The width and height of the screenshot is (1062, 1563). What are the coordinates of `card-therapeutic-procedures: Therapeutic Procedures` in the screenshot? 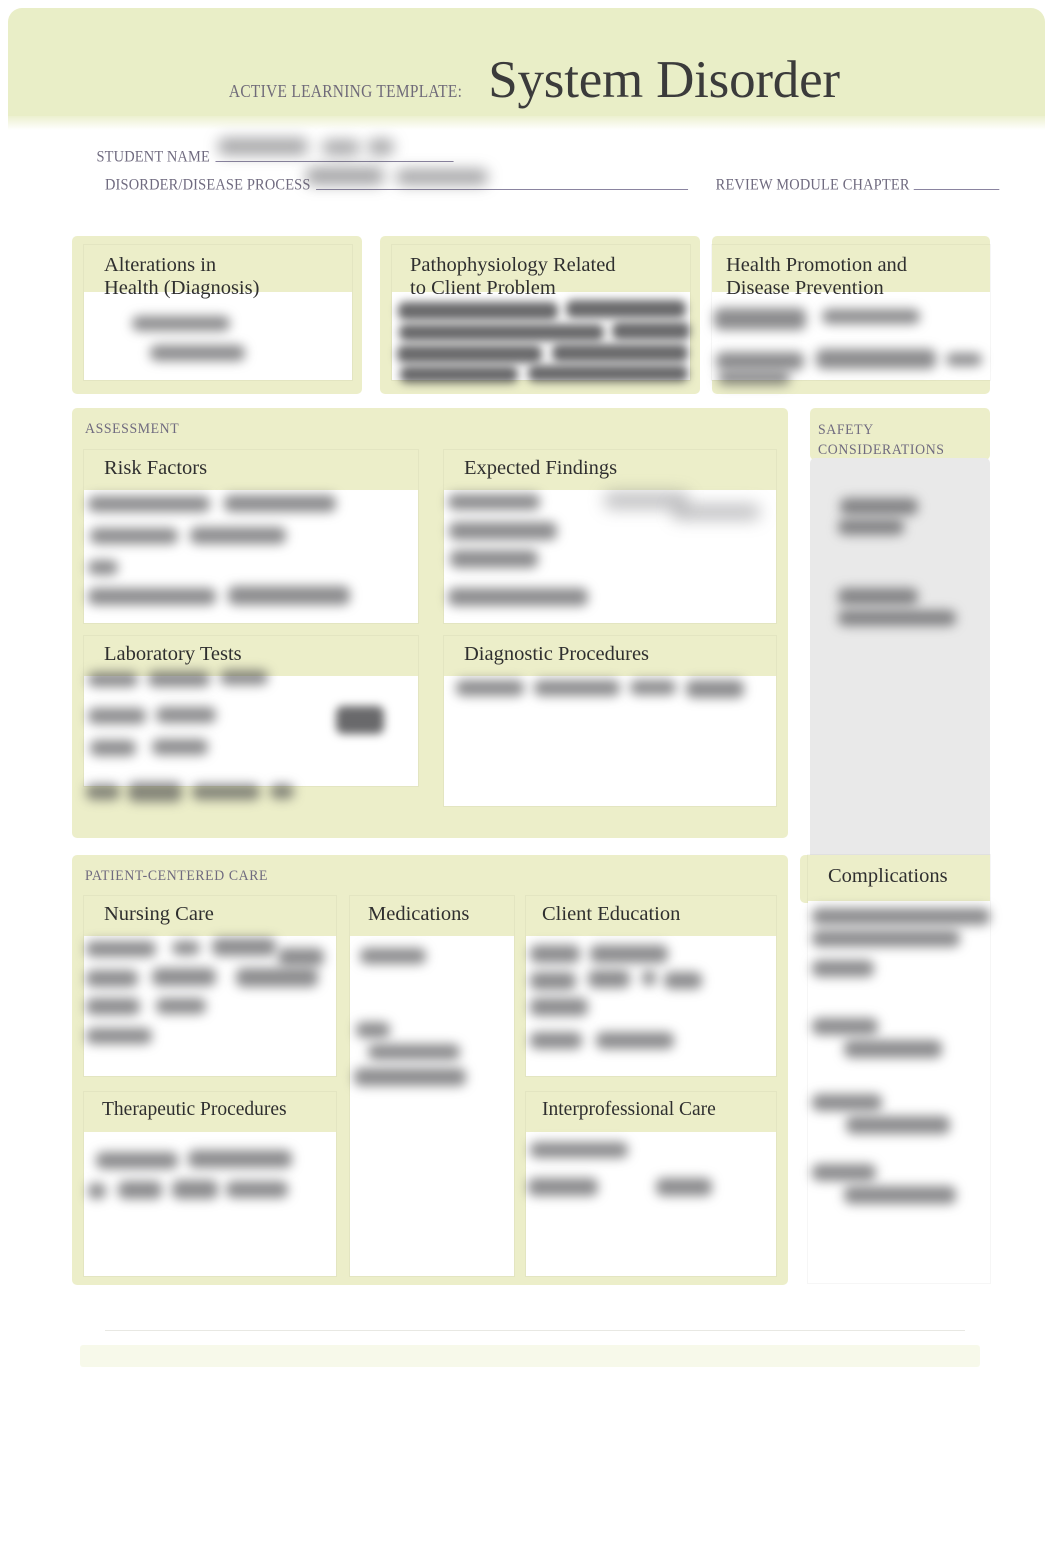 It's located at (210, 1184).